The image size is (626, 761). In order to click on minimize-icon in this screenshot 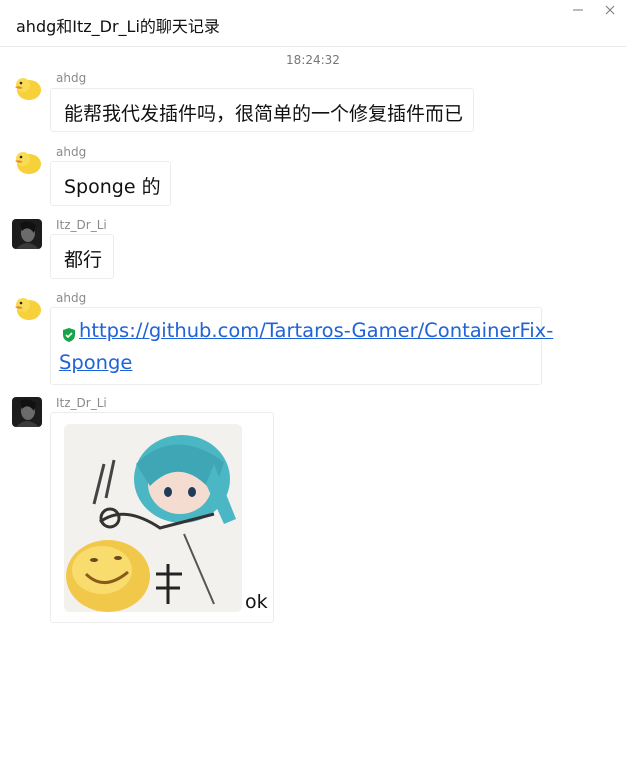, I will do `click(578, 13)`.